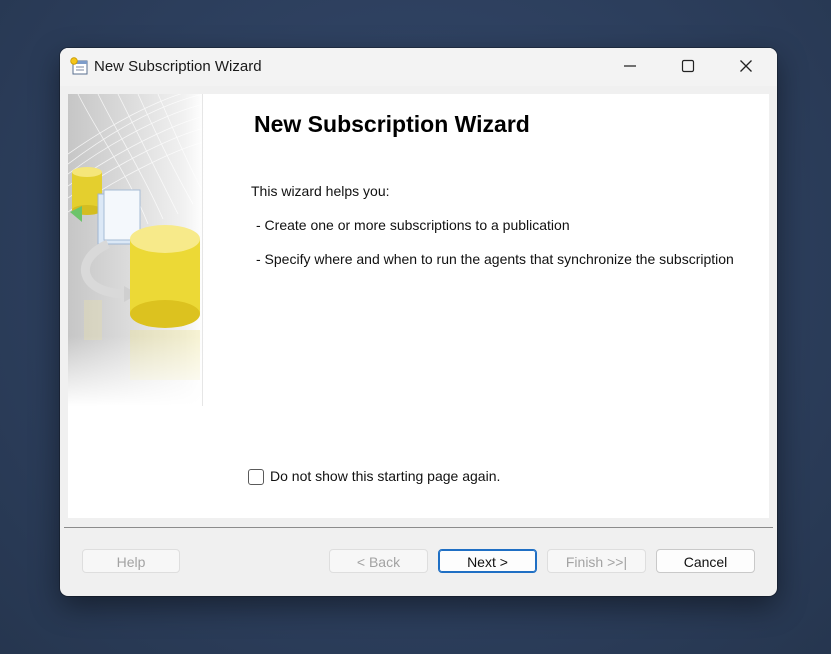 The image size is (831, 654). Describe the element at coordinates (487, 561) in the screenshot. I see `next-button: Next >` at that location.